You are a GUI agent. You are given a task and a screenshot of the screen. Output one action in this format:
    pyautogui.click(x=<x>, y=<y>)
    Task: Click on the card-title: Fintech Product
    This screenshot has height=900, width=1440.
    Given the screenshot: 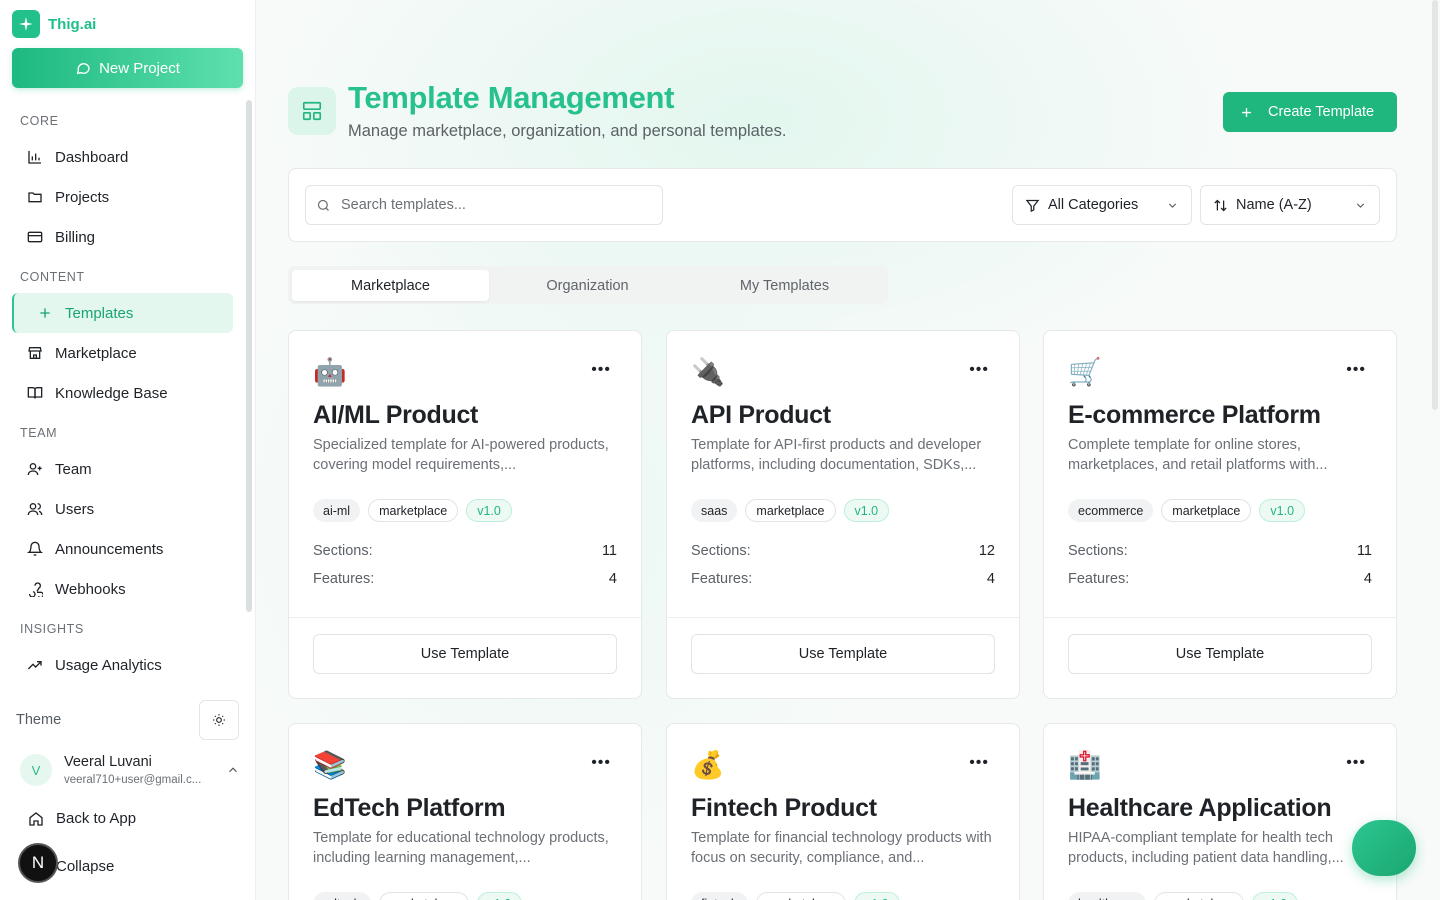 What is the action you would take?
    pyautogui.click(x=784, y=808)
    